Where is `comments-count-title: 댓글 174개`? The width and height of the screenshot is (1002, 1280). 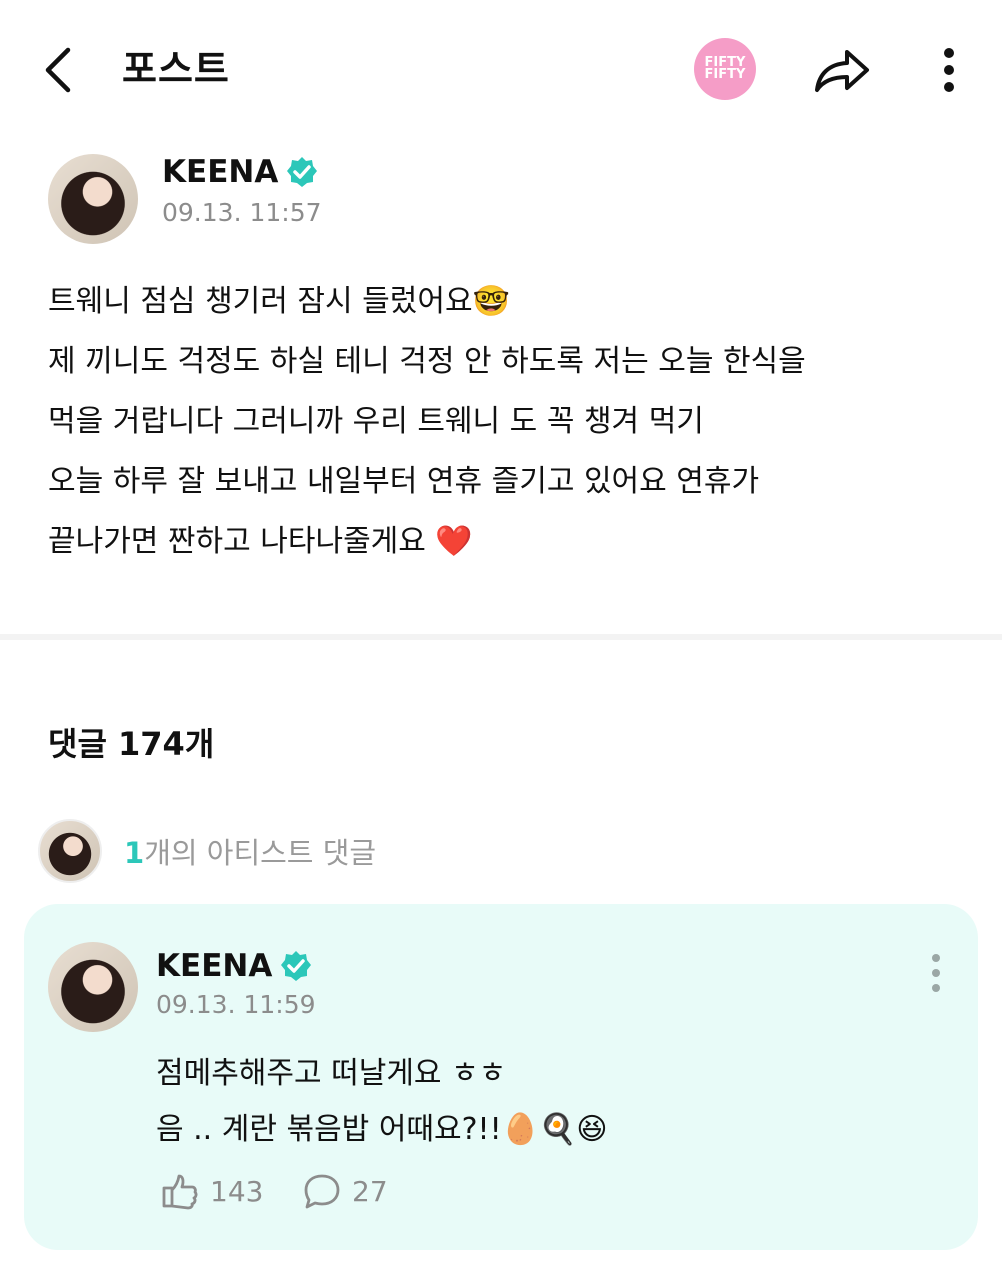
comments-count-title: 댓글 174개 is located at coordinates (131, 744).